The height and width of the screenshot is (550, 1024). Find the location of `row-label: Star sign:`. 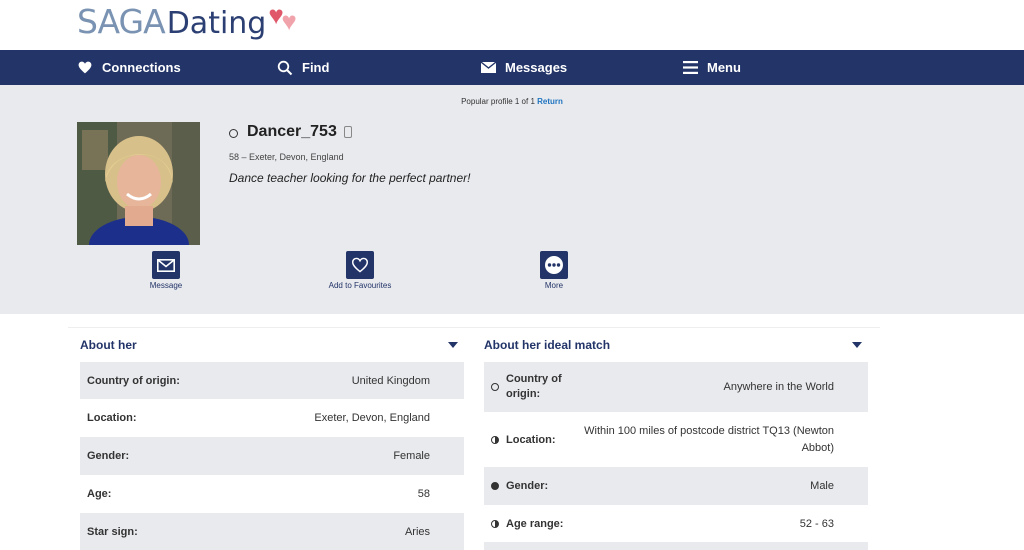

row-label: Star sign: is located at coordinates (112, 531).